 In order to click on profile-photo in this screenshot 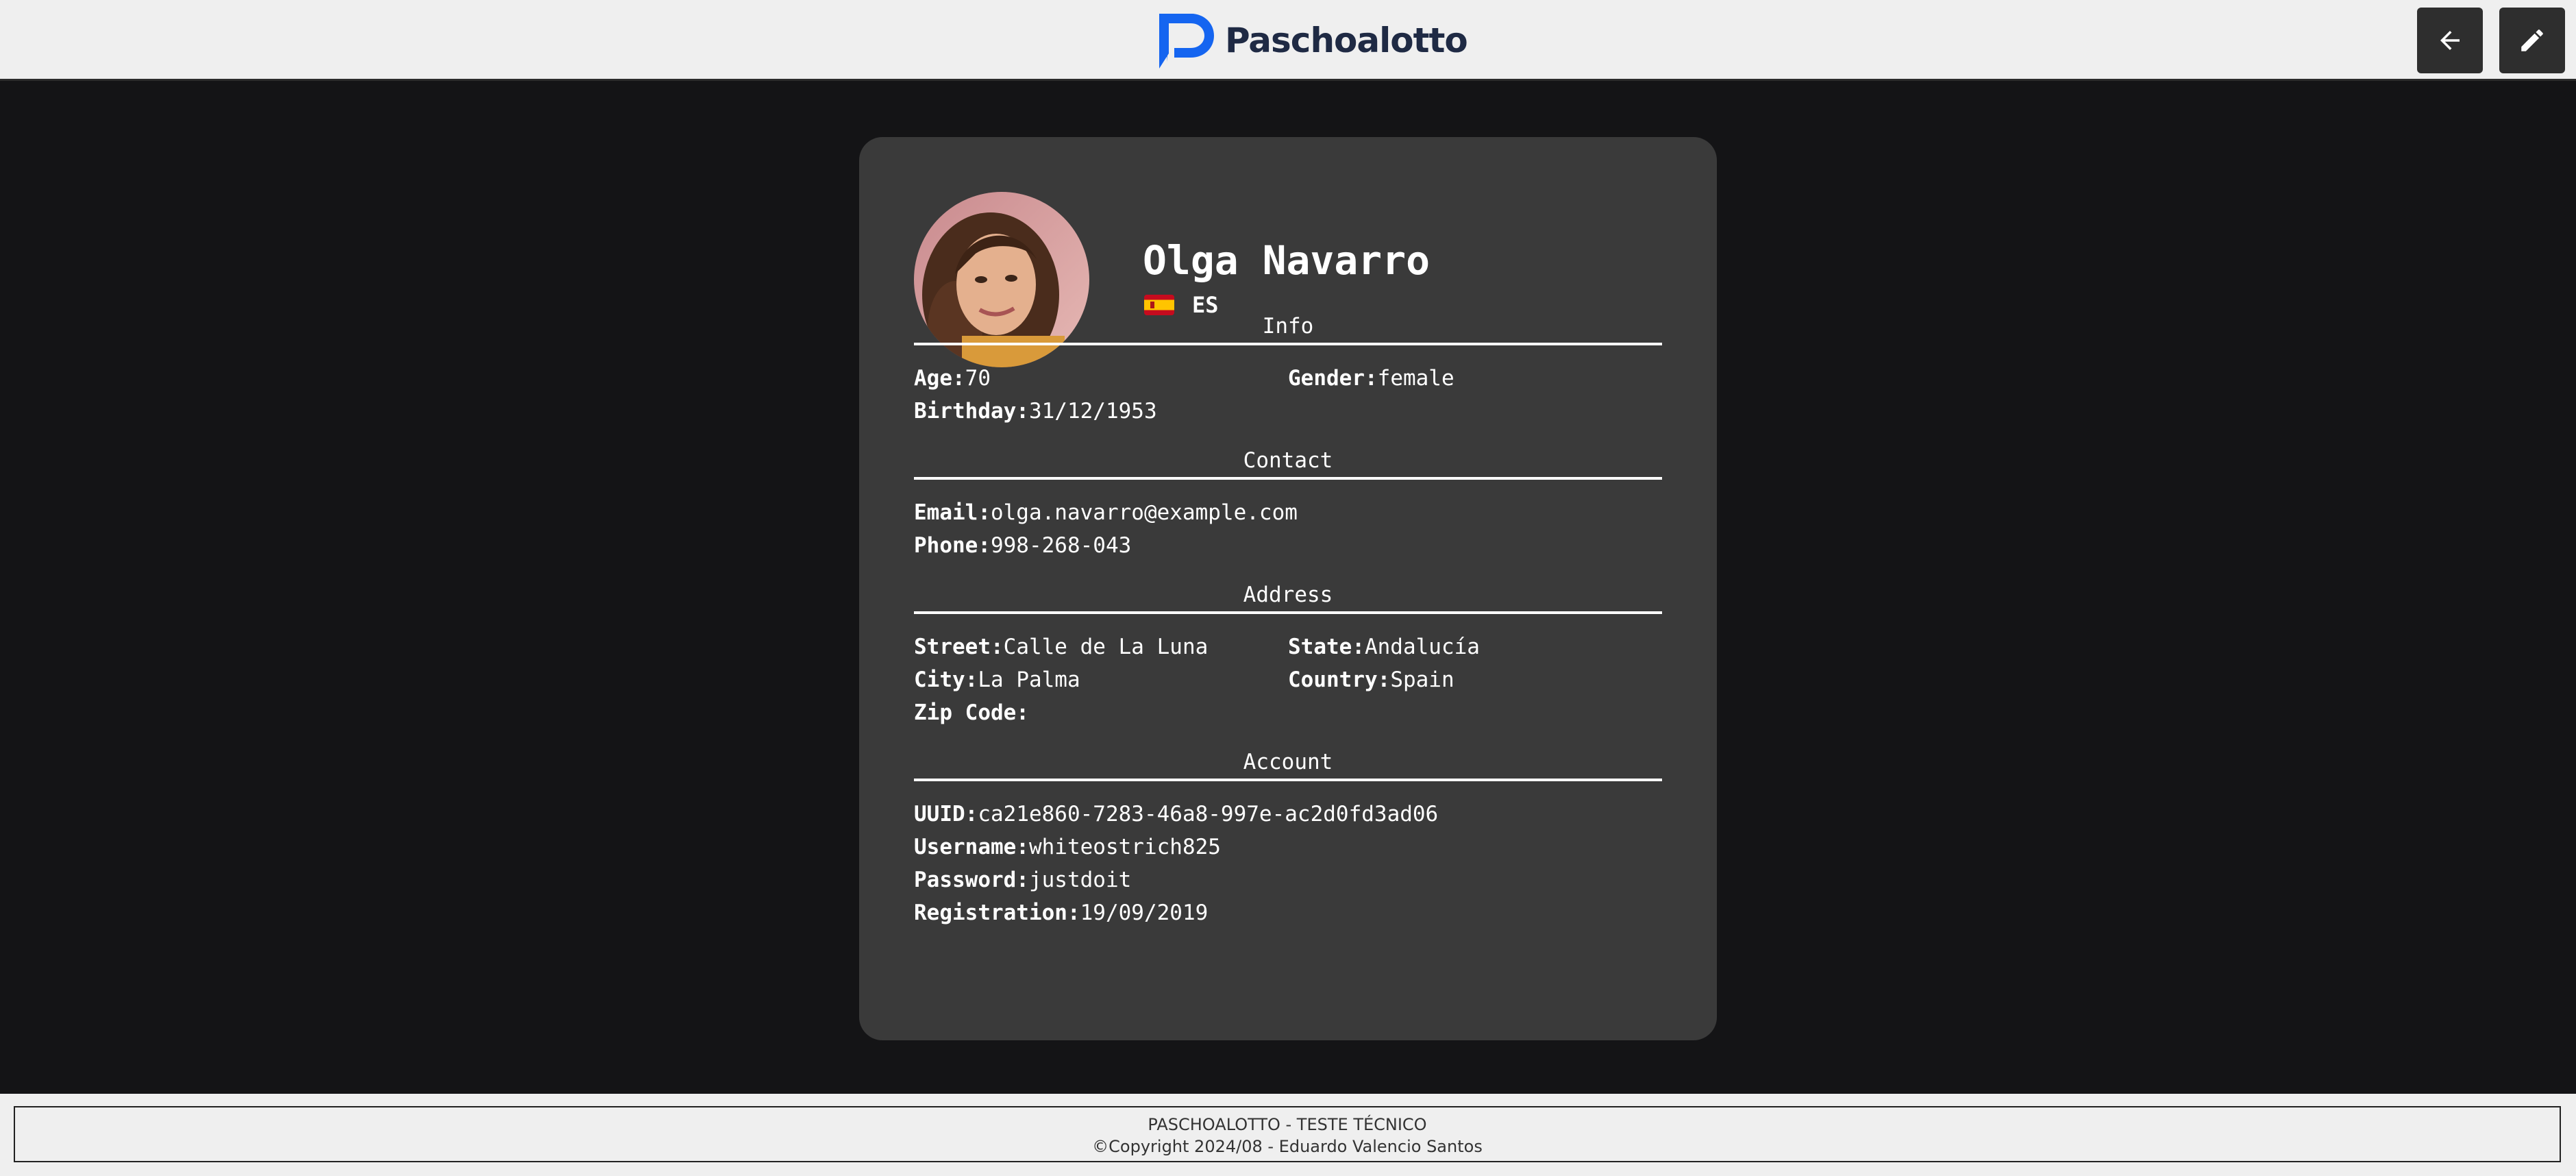, I will do `click(1001, 279)`.